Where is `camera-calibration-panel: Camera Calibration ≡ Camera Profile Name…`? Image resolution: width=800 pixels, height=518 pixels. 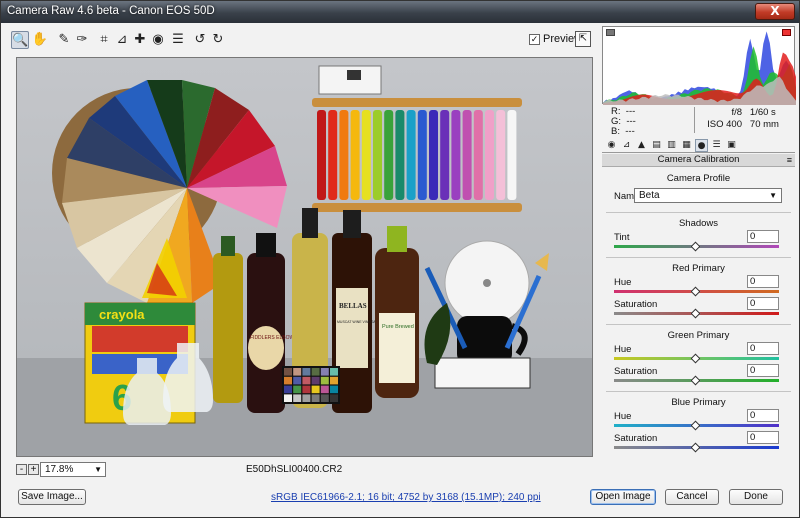
camera-calibration-panel: Camera Calibration ≡ Camera Profile Name… is located at coordinates (698, 315).